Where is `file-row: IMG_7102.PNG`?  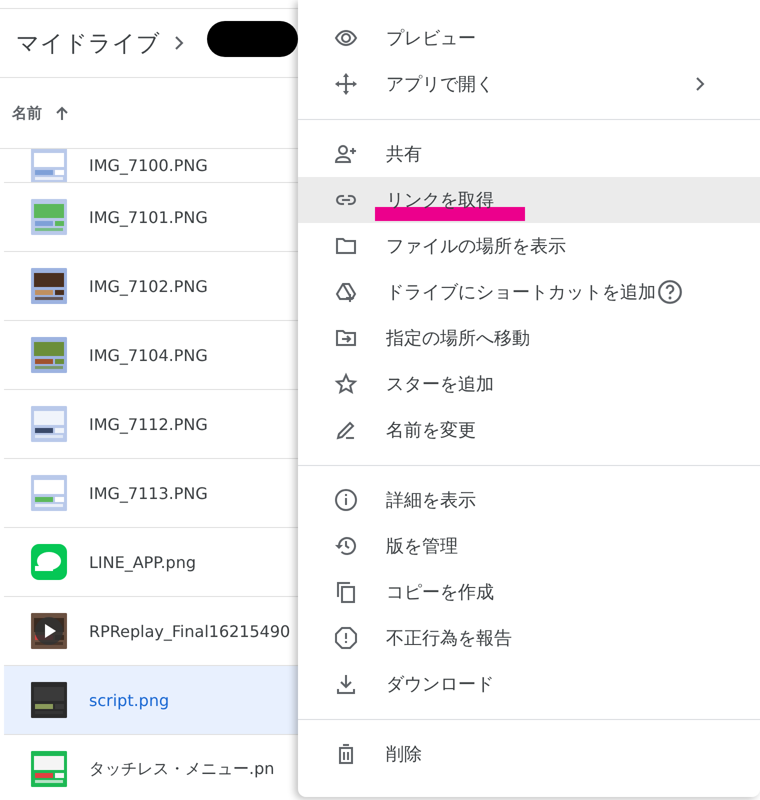
file-row: IMG_7102.PNG is located at coordinates (151, 286).